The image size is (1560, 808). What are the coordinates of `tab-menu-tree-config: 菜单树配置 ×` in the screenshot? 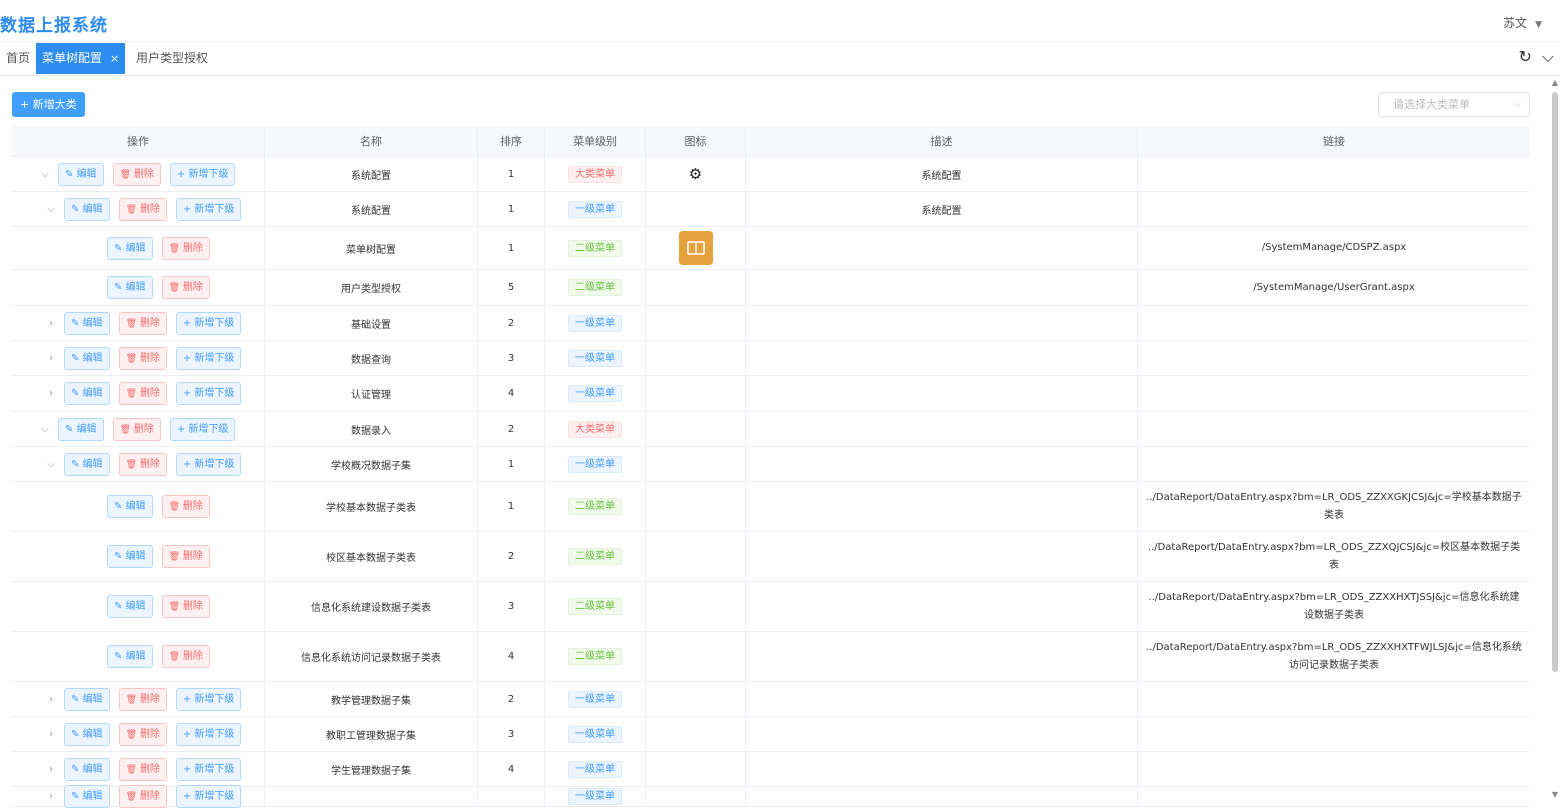 It's located at (81, 58).